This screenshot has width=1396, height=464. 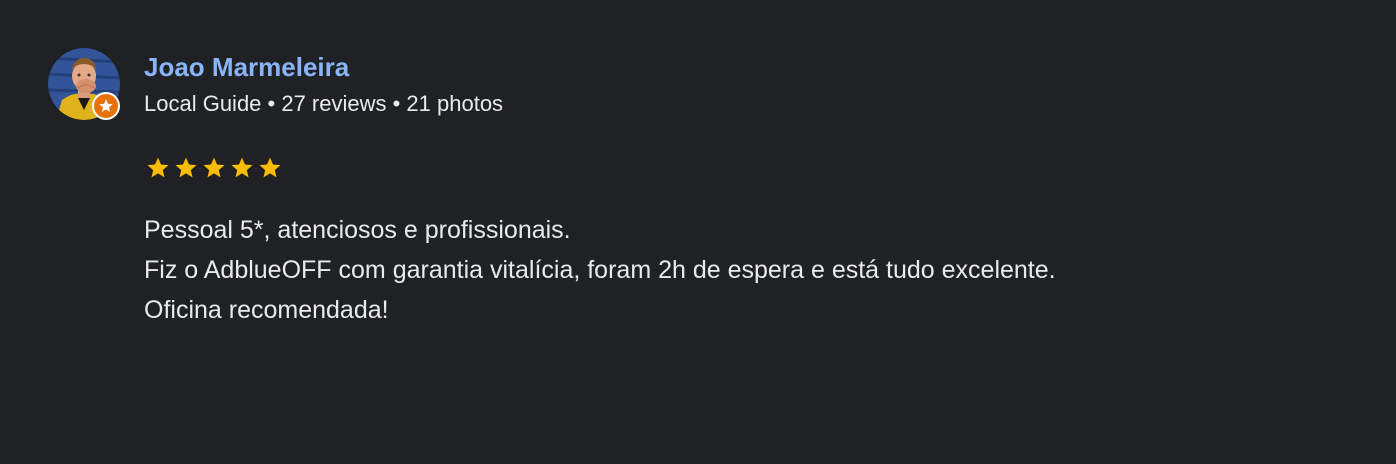 I want to click on reviewer-name-link: Joao Marmeleira, so click(x=246, y=67).